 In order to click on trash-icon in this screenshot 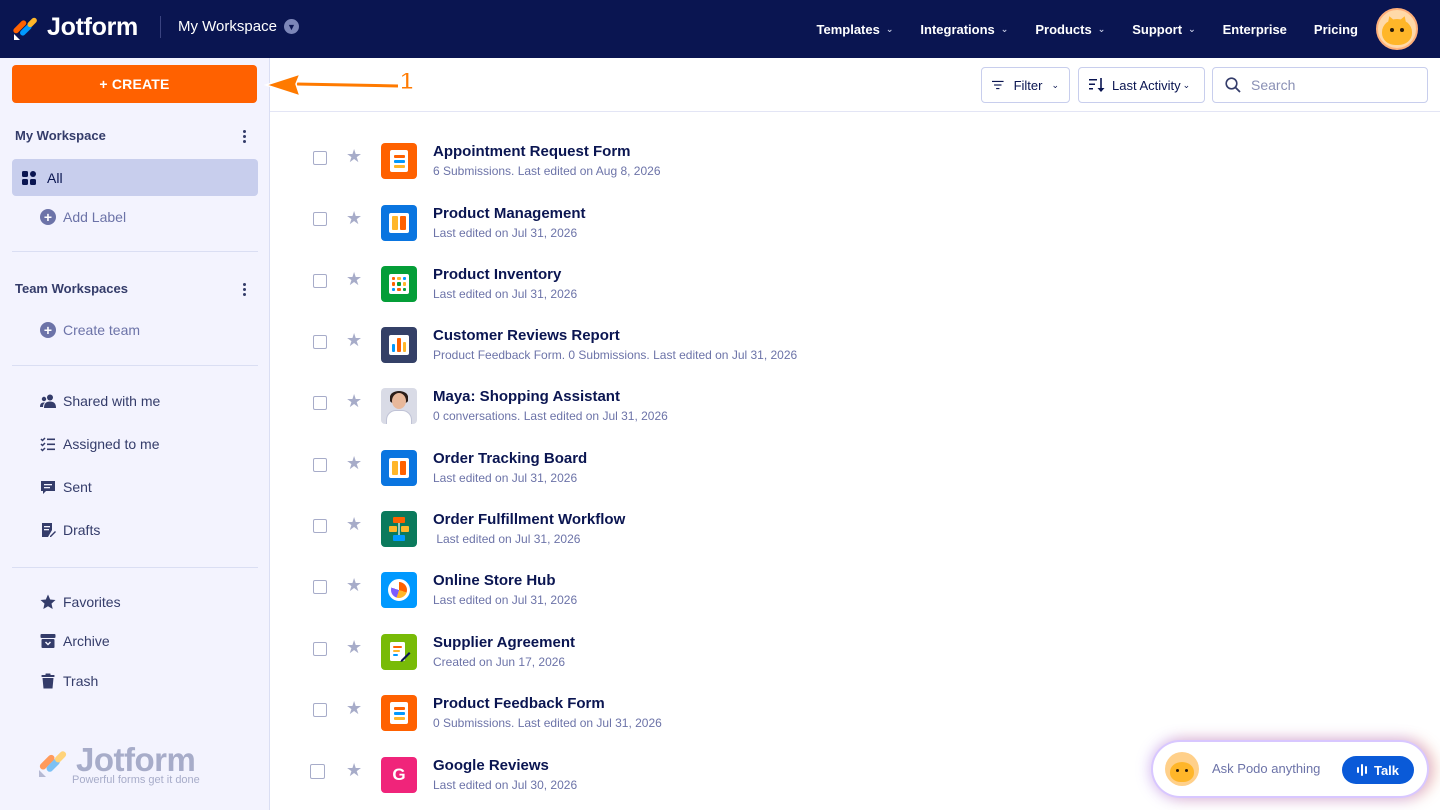, I will do `click(48, 681)`.